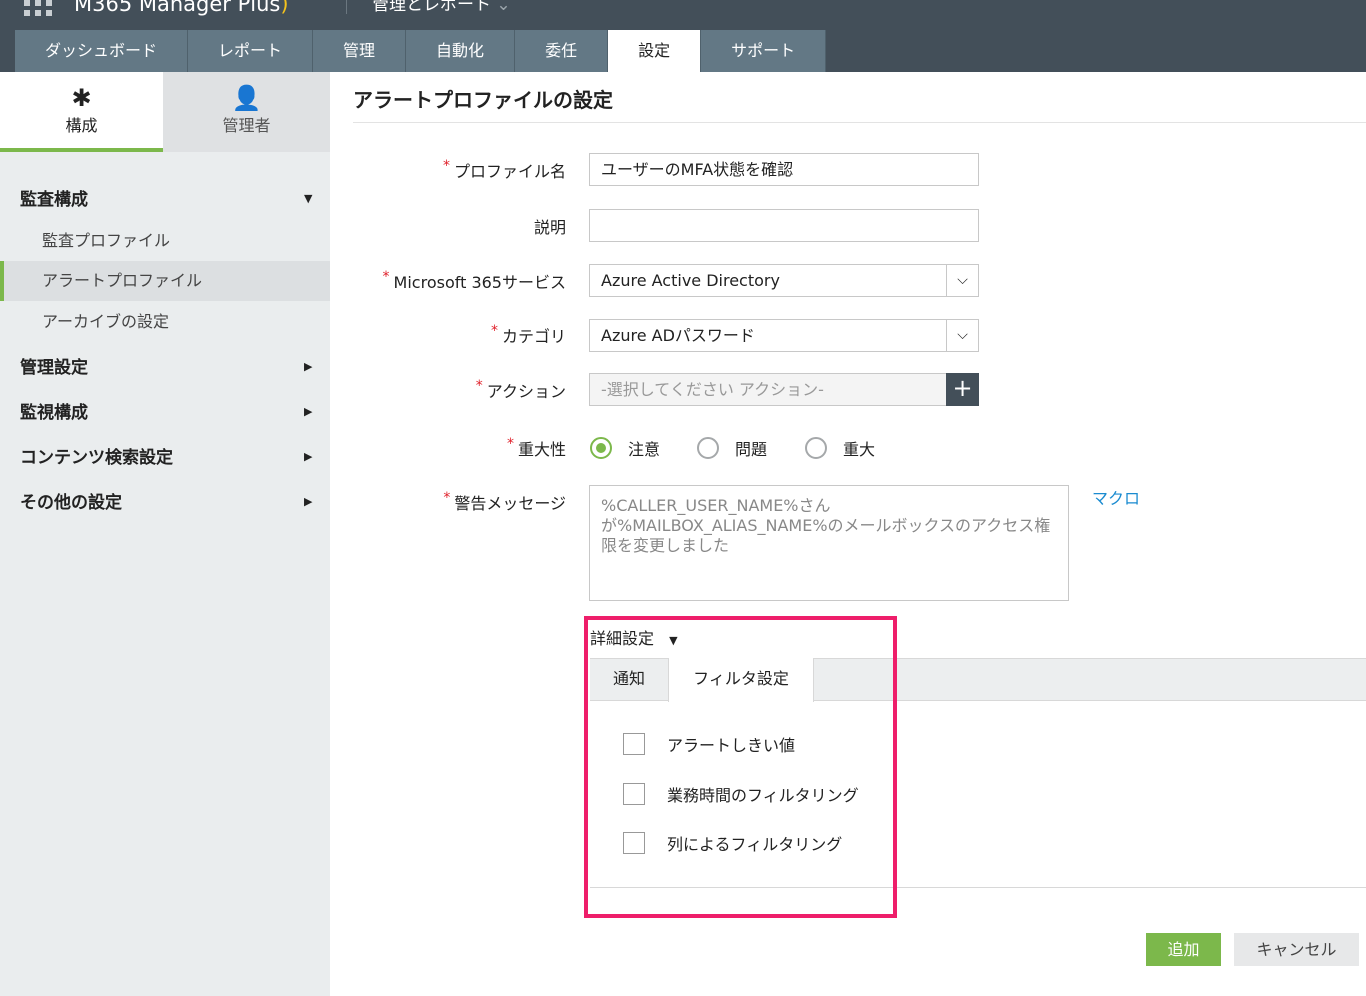  What do you see at coordinates (246, 98) in the screenshot?
I see `user-icon: 👤` at bounding box center [246, 98].